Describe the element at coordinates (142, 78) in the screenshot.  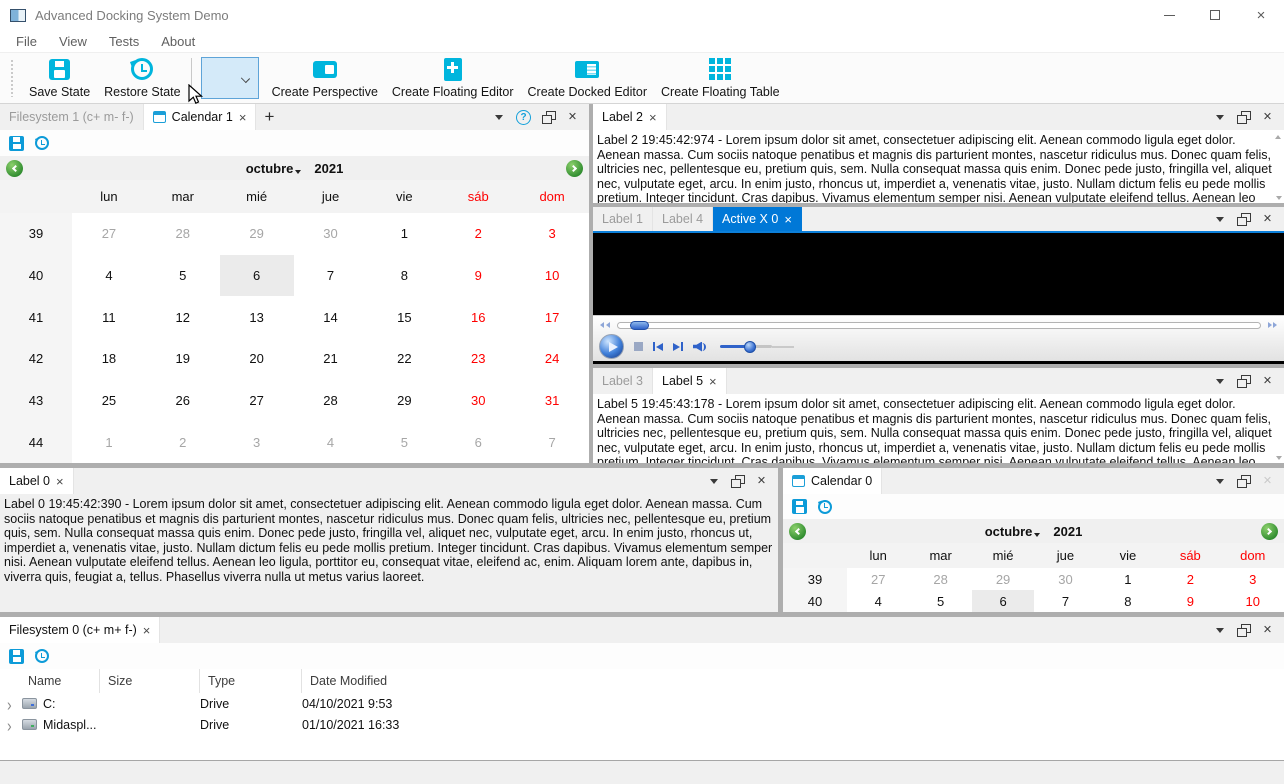
I see `restore-state-button: Restore State` at that location.